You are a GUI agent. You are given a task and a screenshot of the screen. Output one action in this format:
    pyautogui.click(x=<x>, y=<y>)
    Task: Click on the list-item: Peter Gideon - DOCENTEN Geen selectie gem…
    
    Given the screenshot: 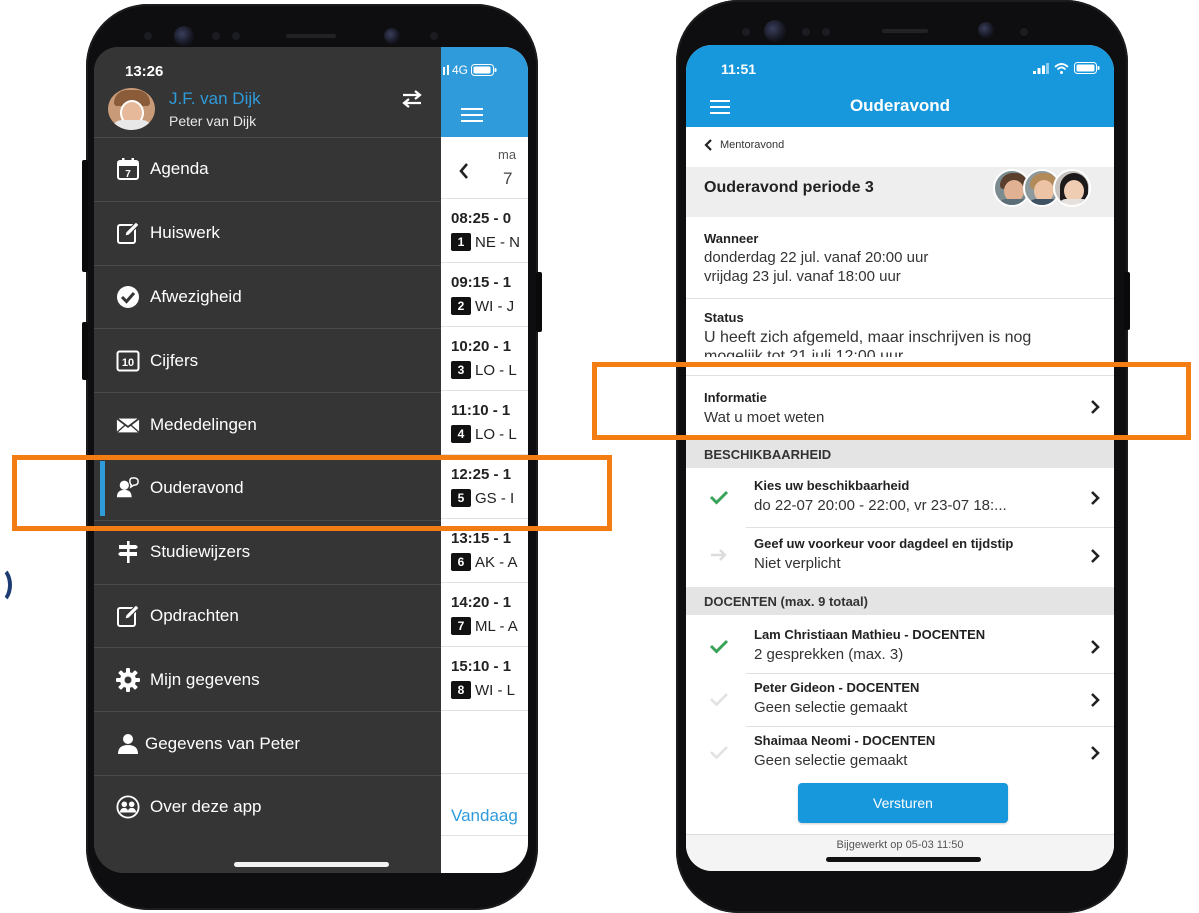 What is the action you would take?
    pyautogui.click(x=900, y=699)
    